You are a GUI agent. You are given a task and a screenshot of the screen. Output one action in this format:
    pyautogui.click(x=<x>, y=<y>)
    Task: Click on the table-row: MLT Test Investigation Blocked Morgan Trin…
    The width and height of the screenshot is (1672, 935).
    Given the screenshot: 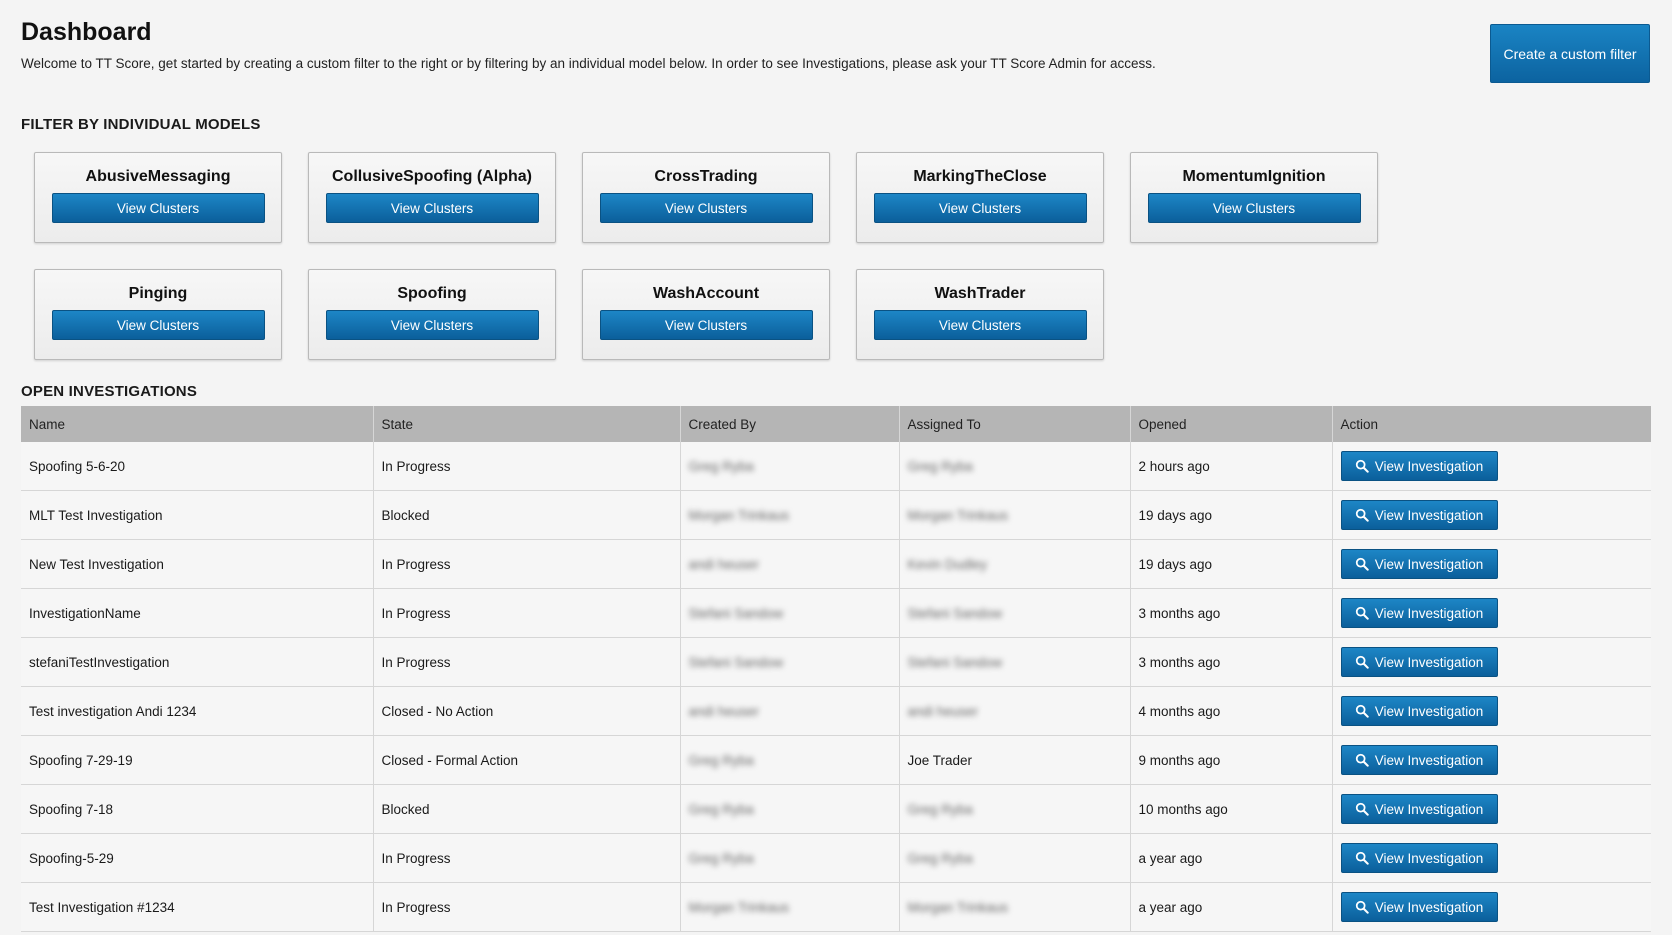 What is the action you would take?
    pyautogui.click(x=836, y=515)
    